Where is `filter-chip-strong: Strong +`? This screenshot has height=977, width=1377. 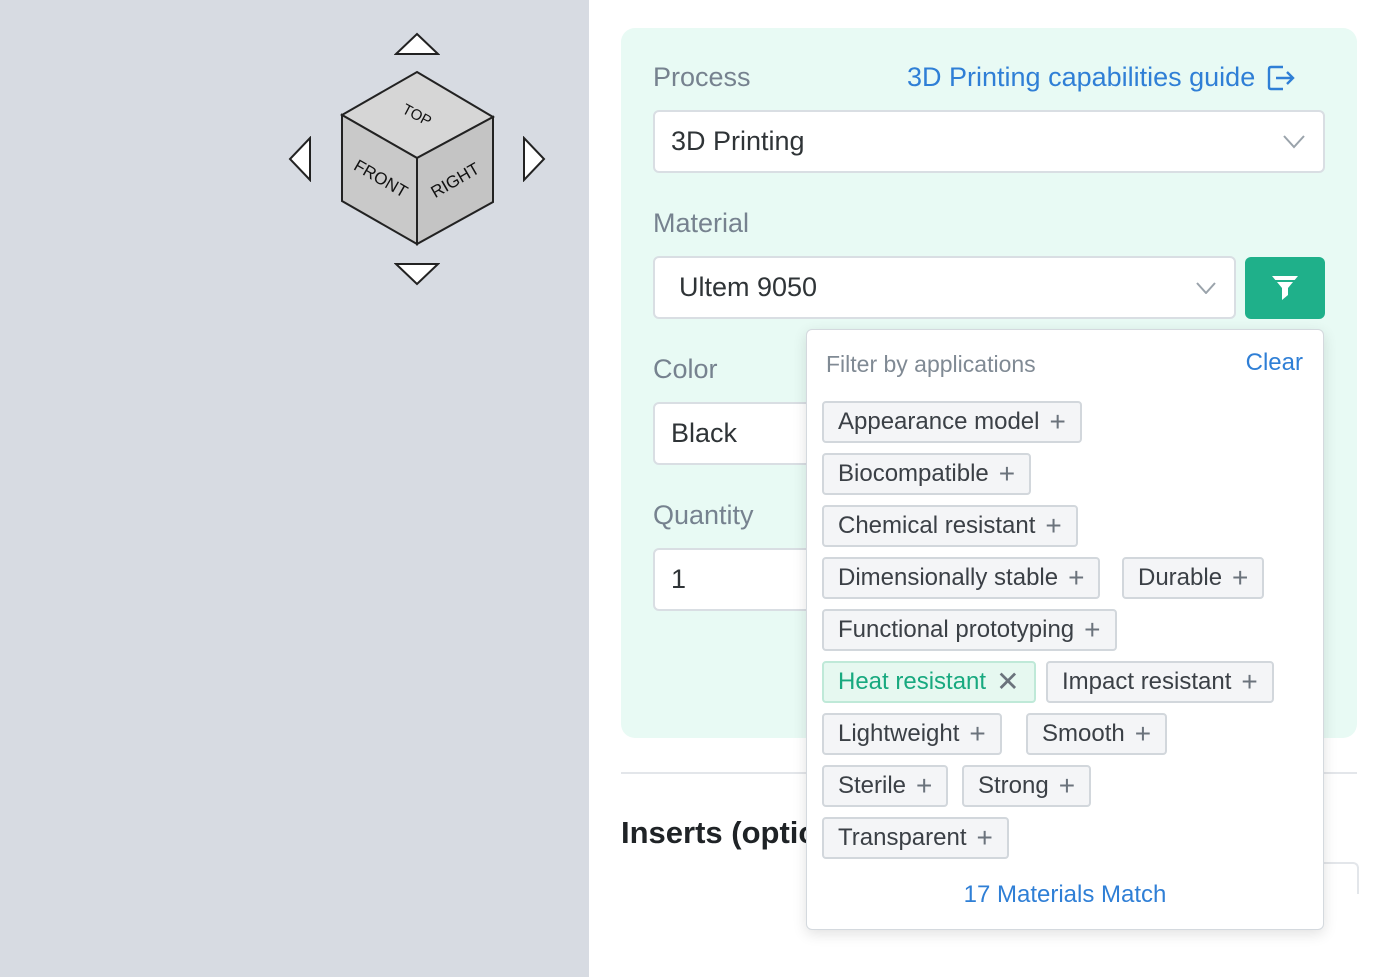
filter-chip-strong: Strong + is located at coordinates (1027, 786).